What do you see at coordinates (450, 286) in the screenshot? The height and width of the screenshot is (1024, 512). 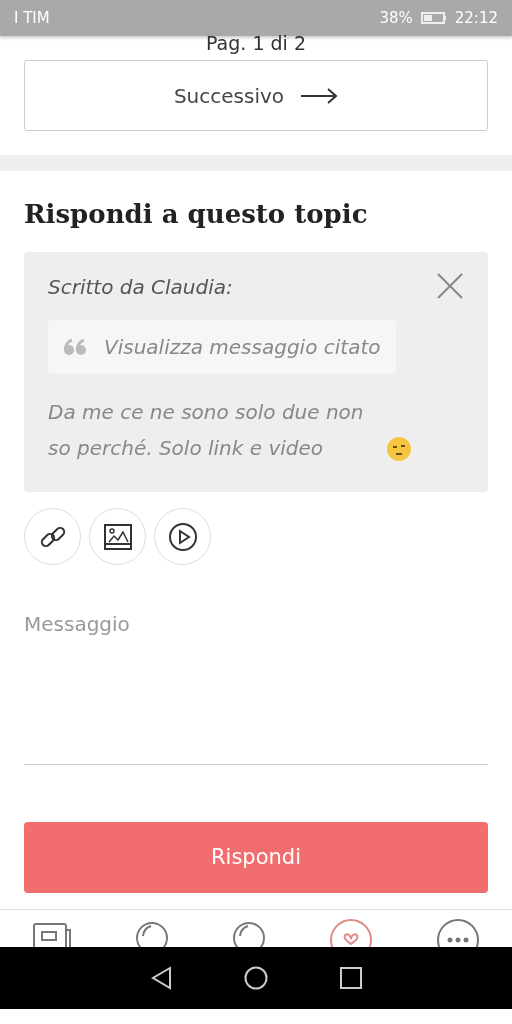 I see `close-icon` at bounding box center [450, 286].